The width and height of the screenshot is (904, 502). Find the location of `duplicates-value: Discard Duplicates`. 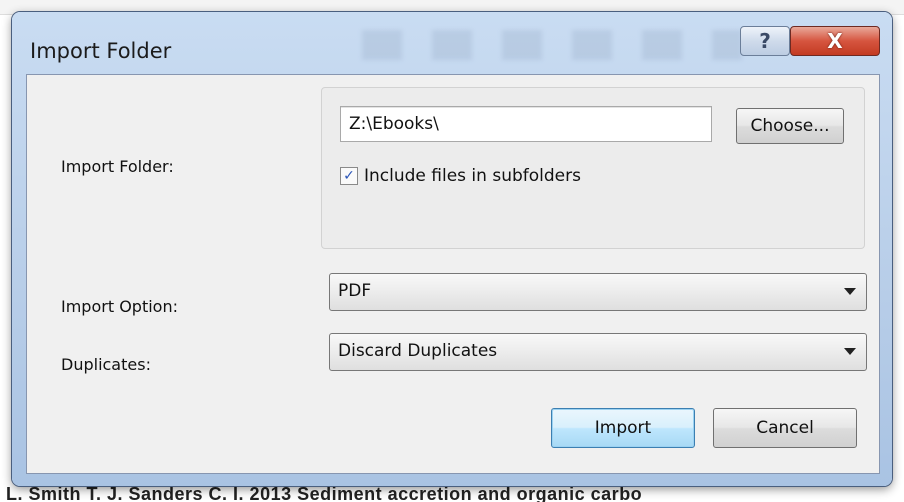

duplicates-value: Discard Duplicates is located at coordinates (418, 351).